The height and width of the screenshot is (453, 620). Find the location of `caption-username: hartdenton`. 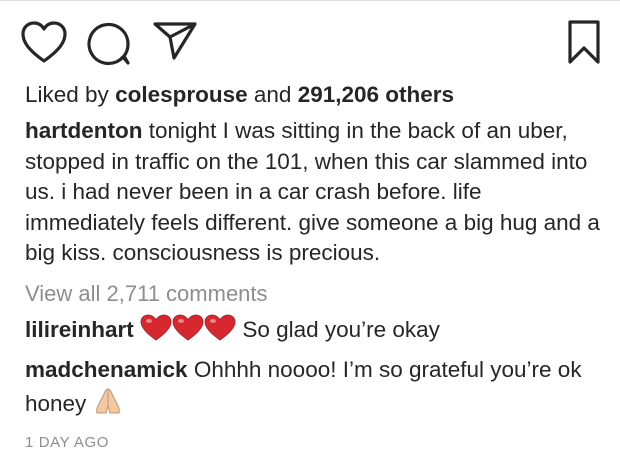

caption-username: hartdenton is located at coordinates (84, 130).